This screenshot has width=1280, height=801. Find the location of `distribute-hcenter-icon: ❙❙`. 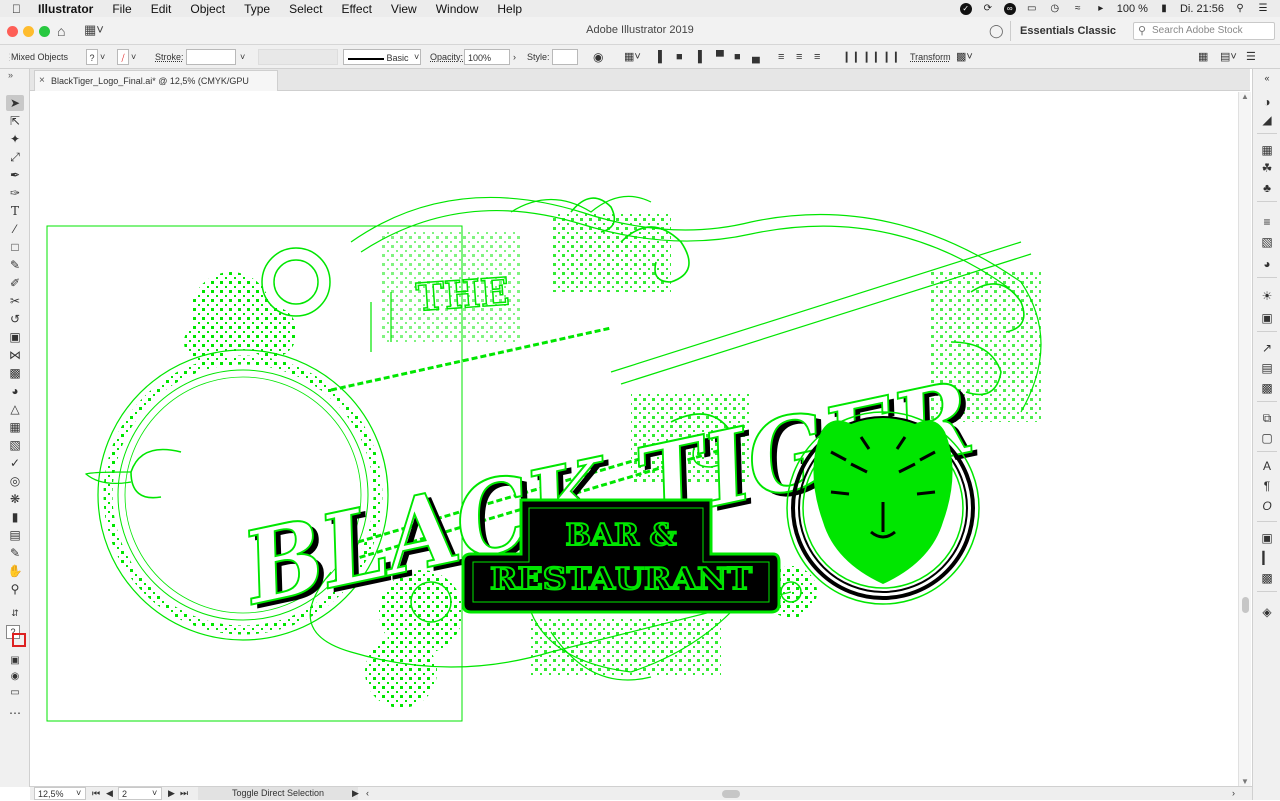

distribute-hcenter-icon: ❙❙ is located at coordinates (871, 57).